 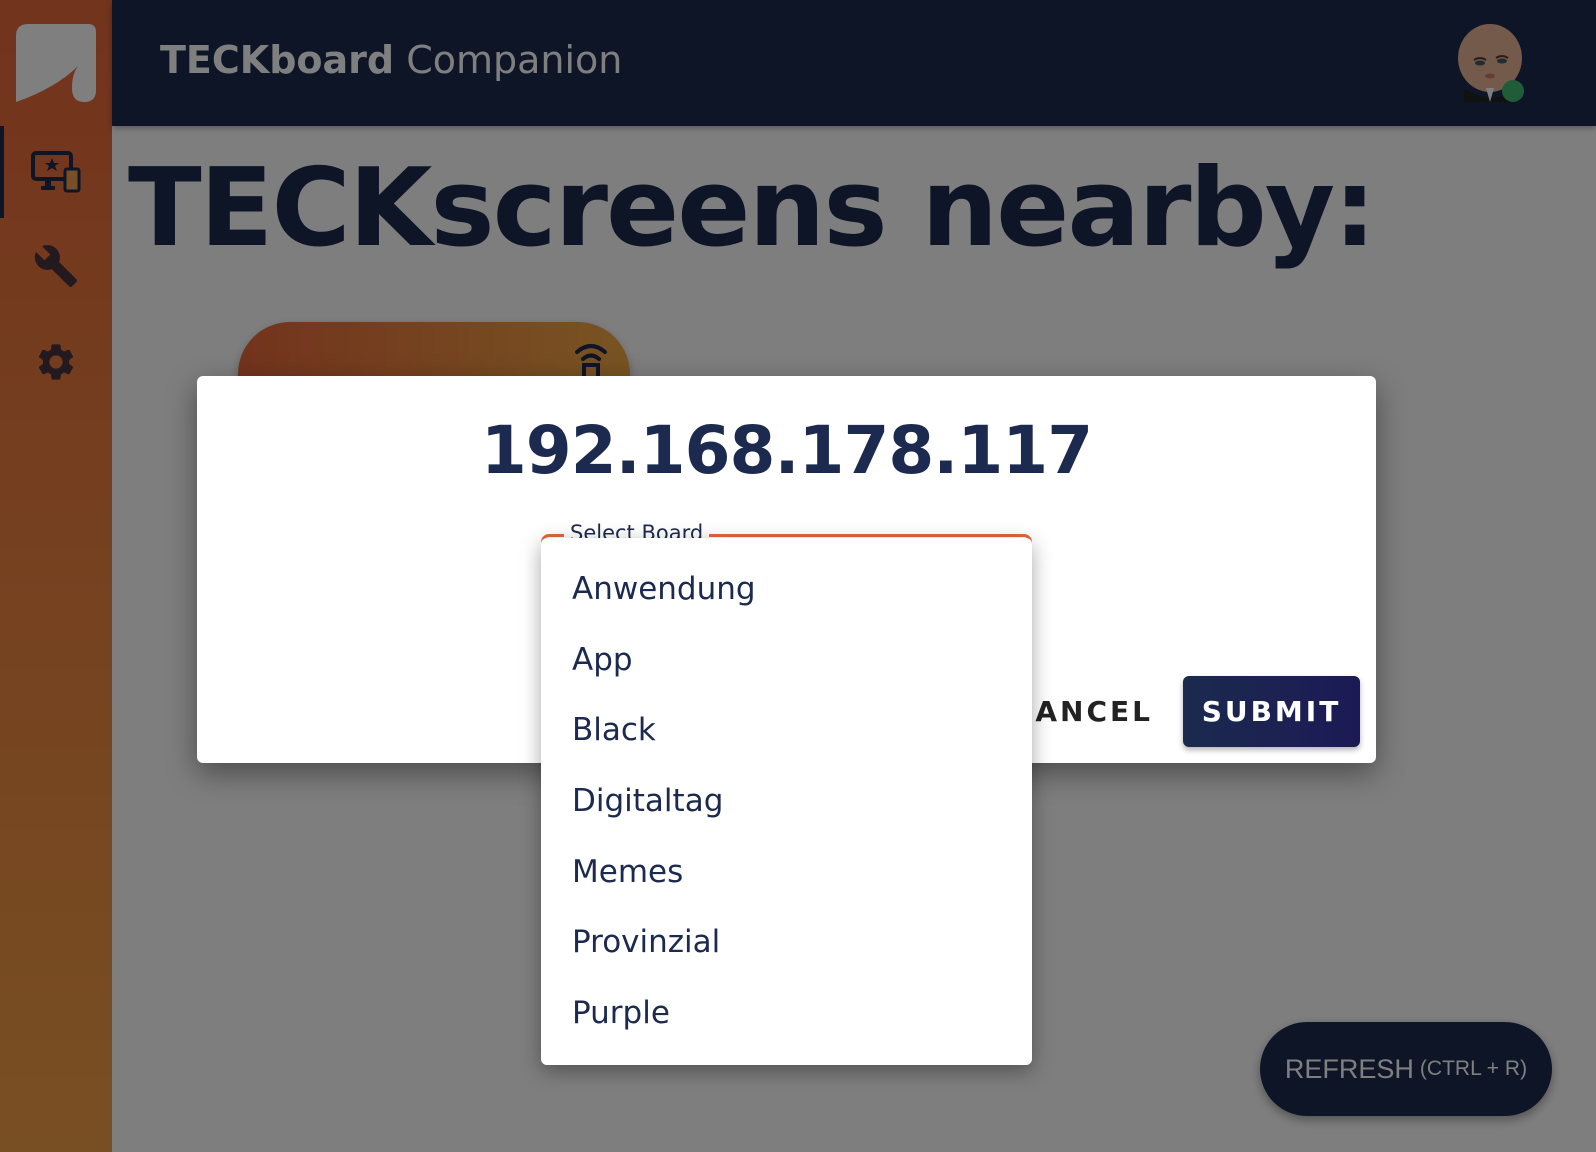 What do you see at coordinates (786, 660) in the screenshot?
I see `menu-item-app: App` at bounding box center [786, 660].